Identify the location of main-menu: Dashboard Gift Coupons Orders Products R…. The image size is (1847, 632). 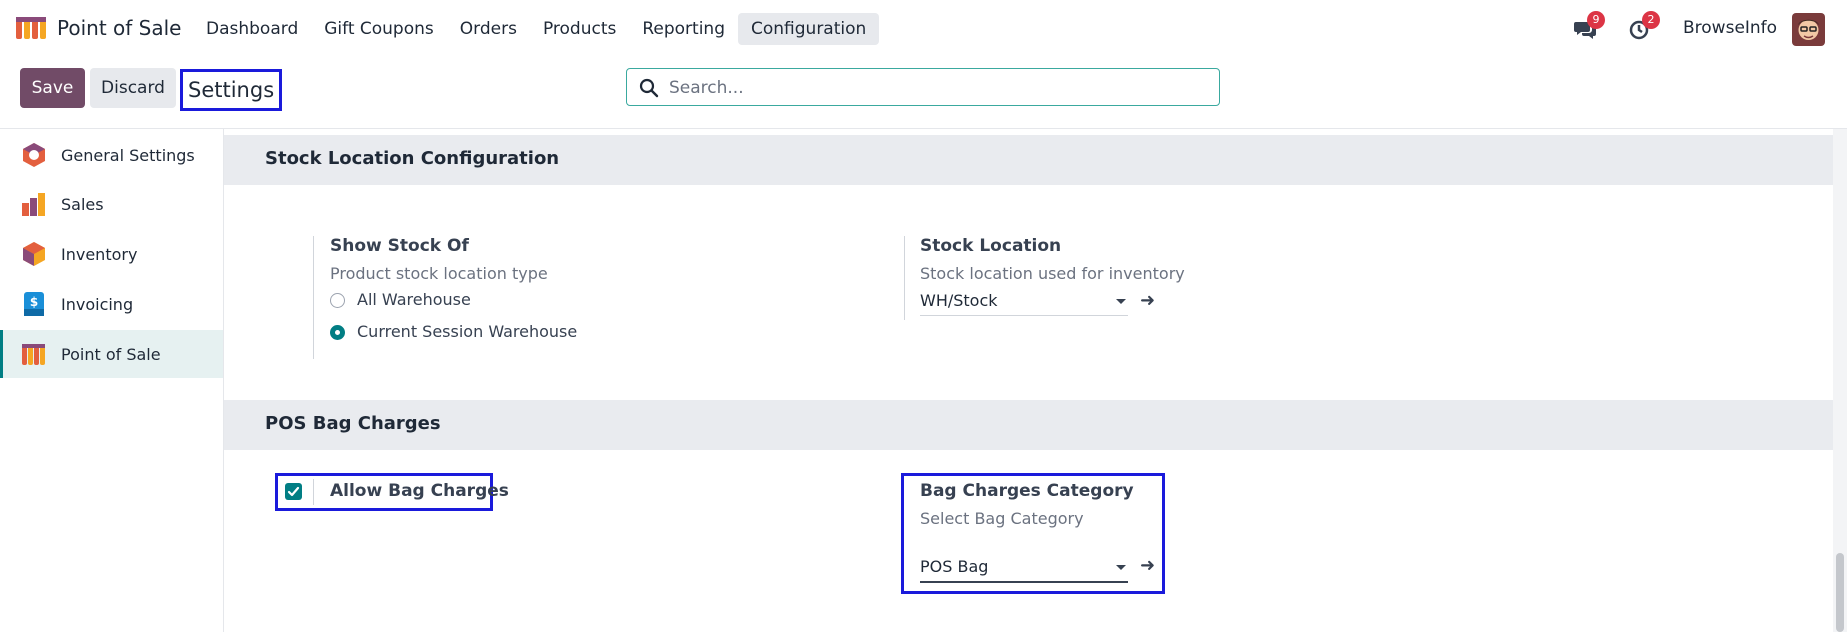
(536, 29).